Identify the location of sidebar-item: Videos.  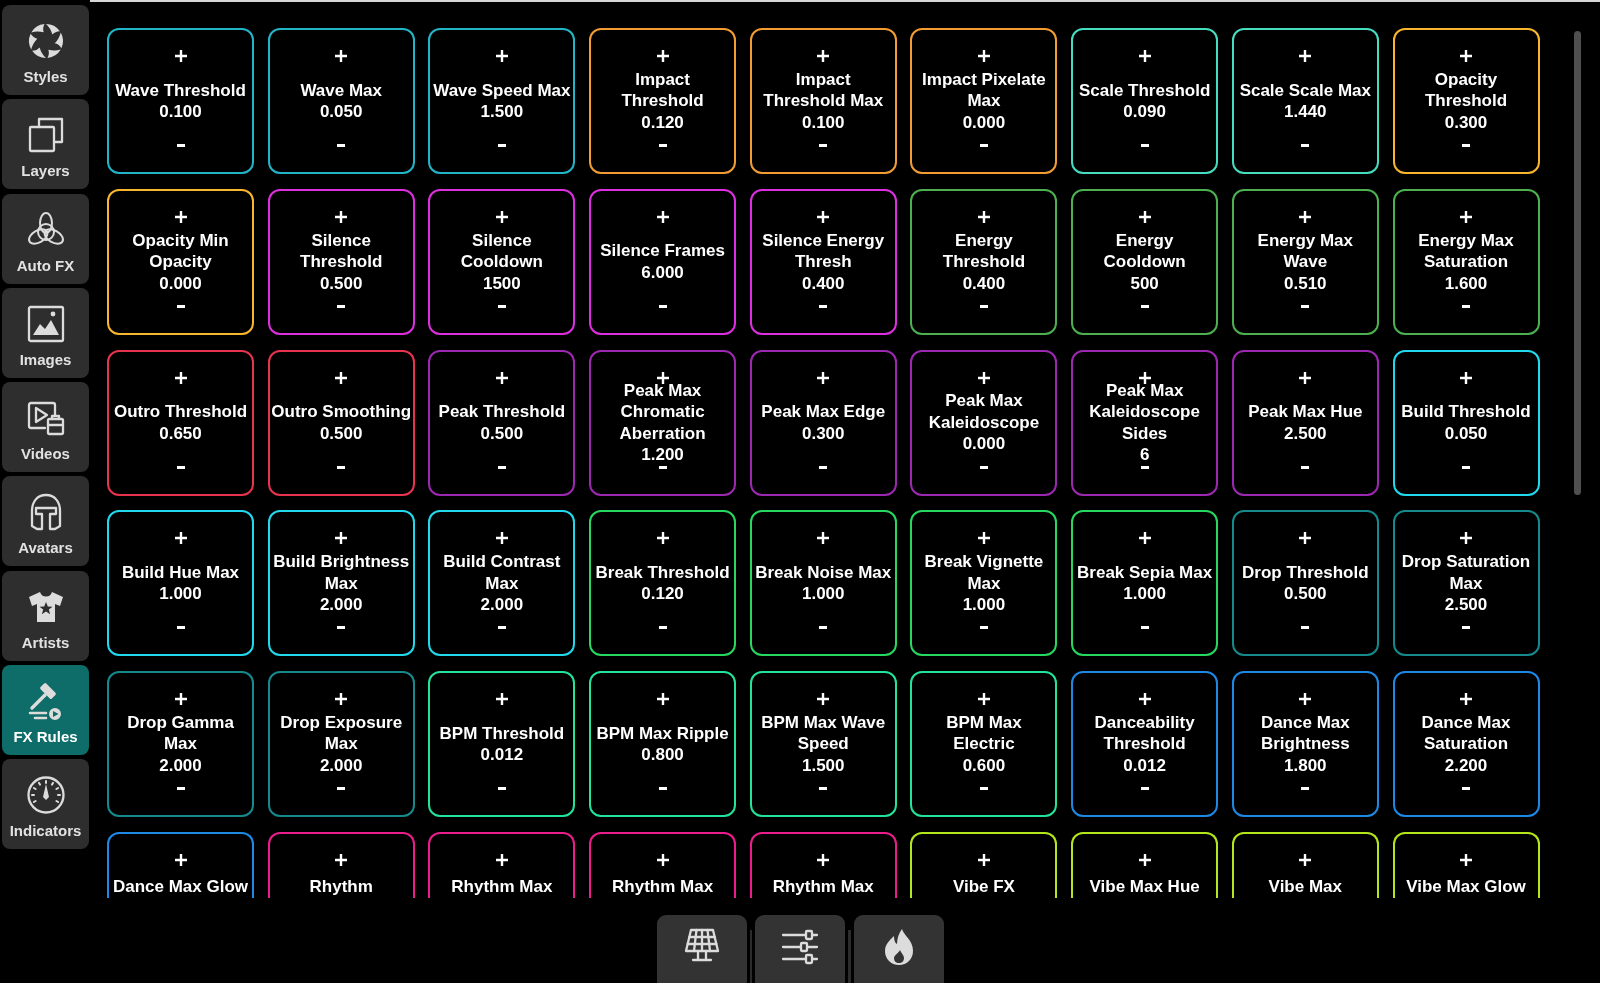
(45, 427).